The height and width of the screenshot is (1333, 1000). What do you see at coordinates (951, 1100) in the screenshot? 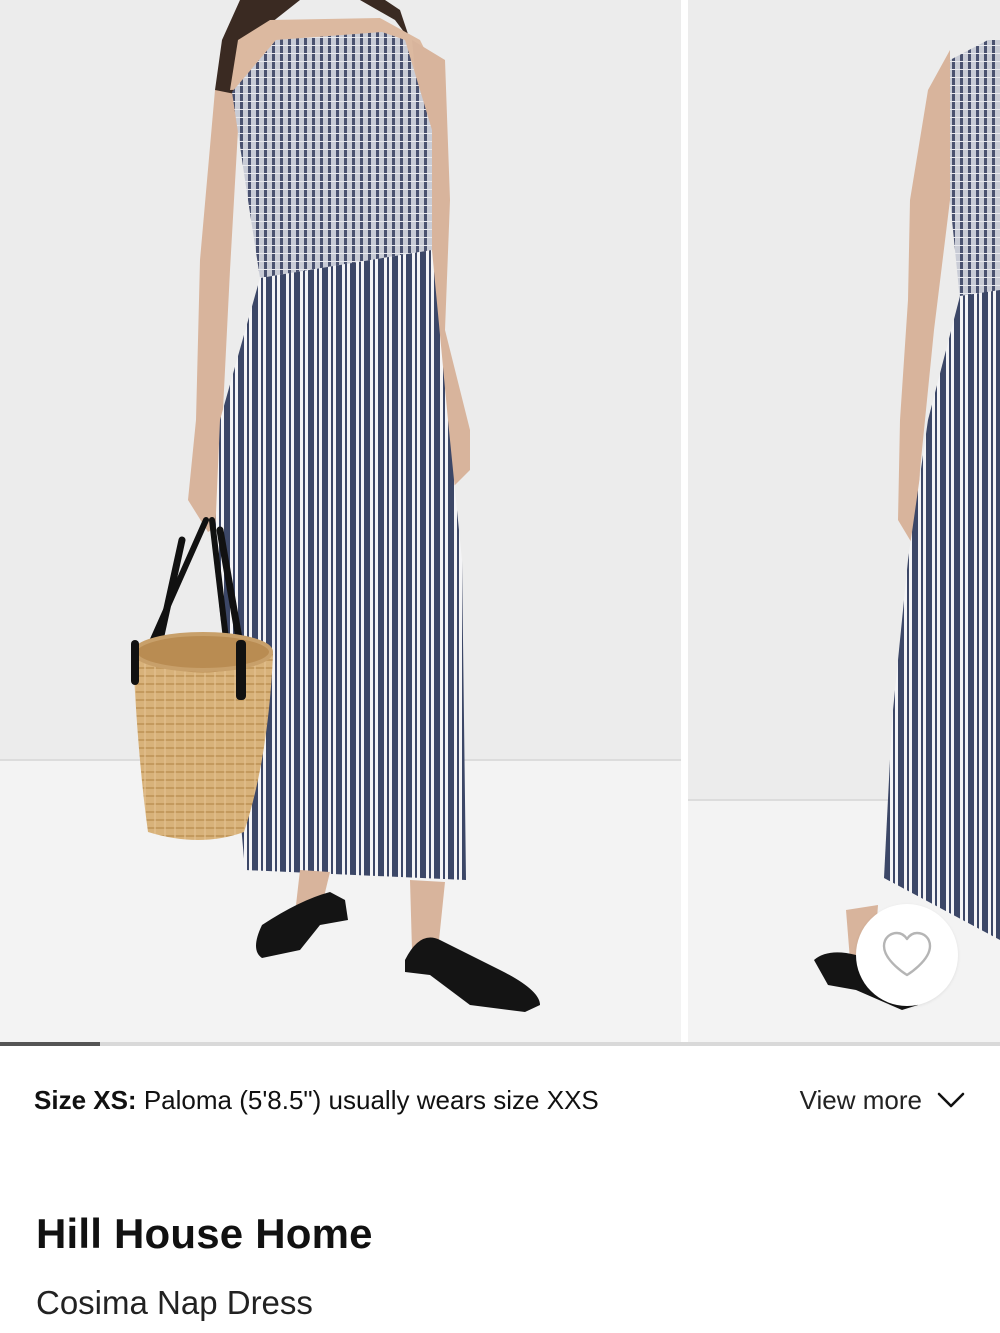
I see `chevron-down-icon` at bounding box center [951, 1100].